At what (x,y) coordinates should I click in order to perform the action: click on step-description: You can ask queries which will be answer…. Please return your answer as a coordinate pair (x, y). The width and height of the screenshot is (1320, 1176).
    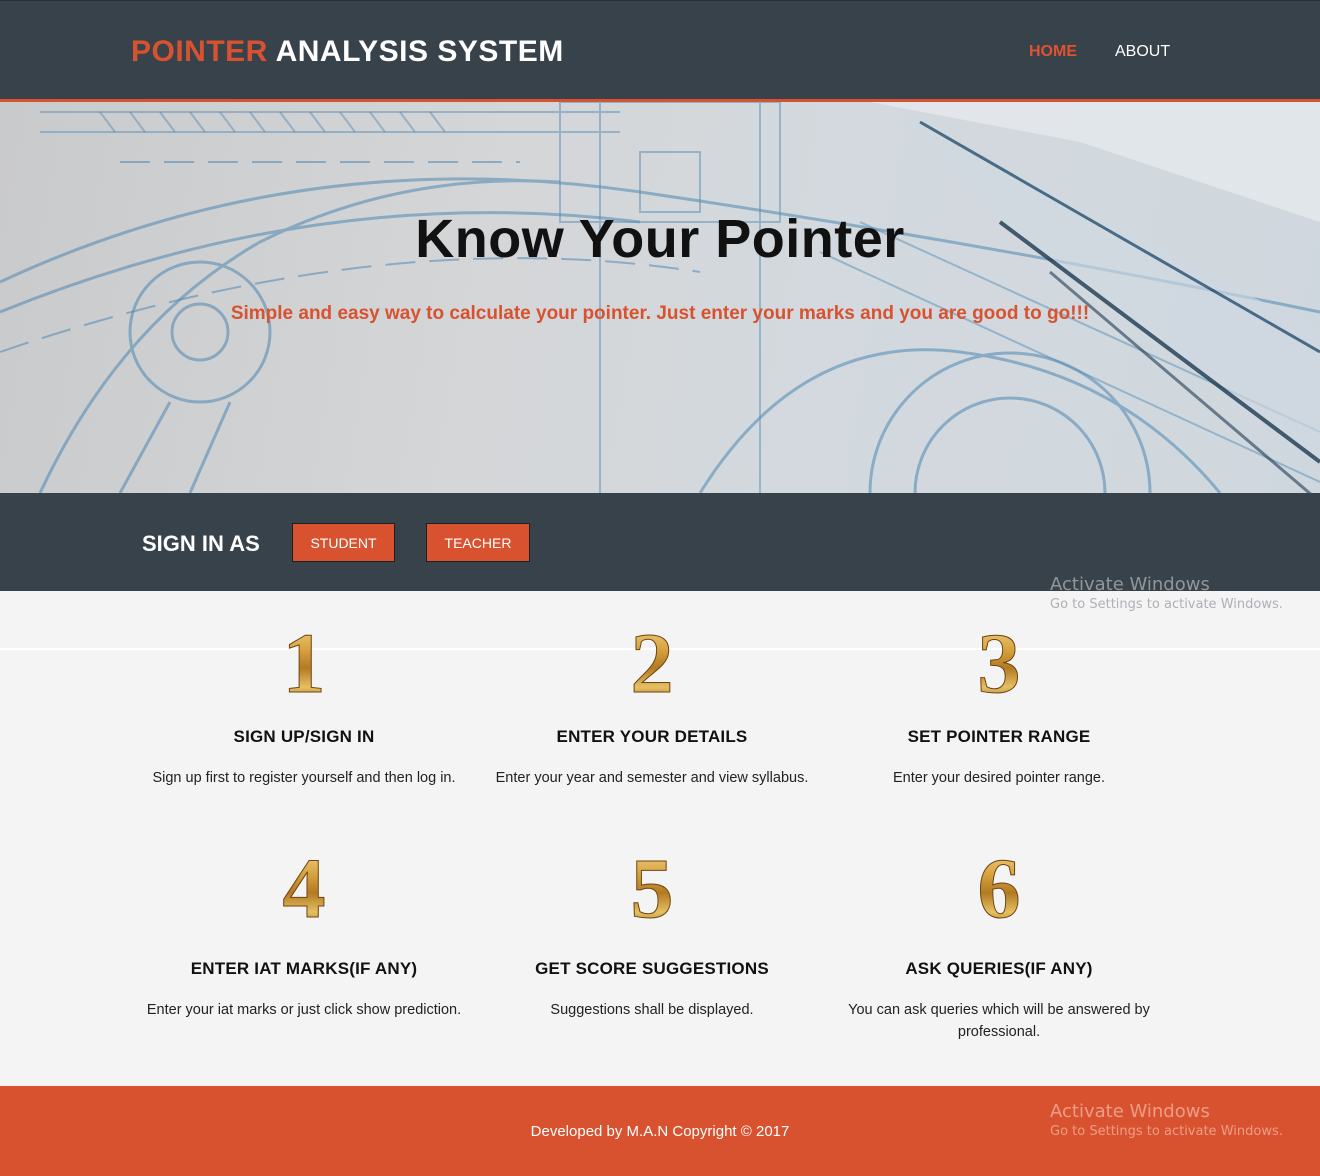
    Looking at the image, I should click on (999, 1021).